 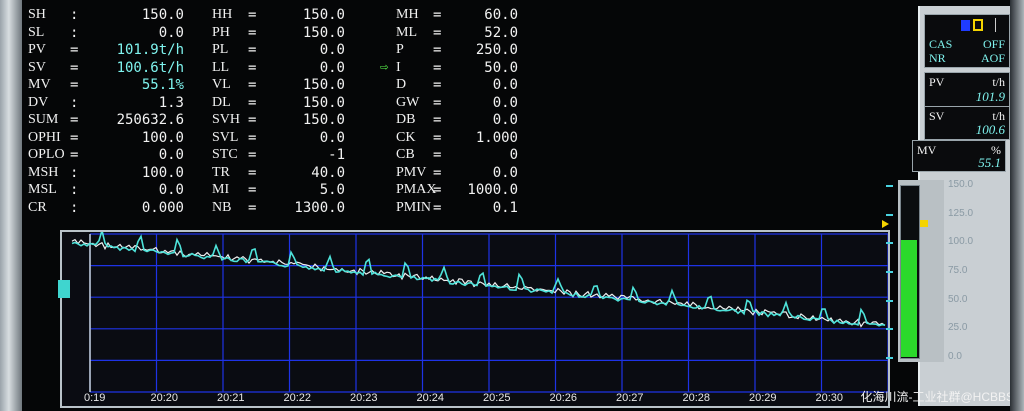 What do you see at coordinates (309, 190) in the screenshot?
I see `param-value: 5.0` at bounding box center [309, 190].